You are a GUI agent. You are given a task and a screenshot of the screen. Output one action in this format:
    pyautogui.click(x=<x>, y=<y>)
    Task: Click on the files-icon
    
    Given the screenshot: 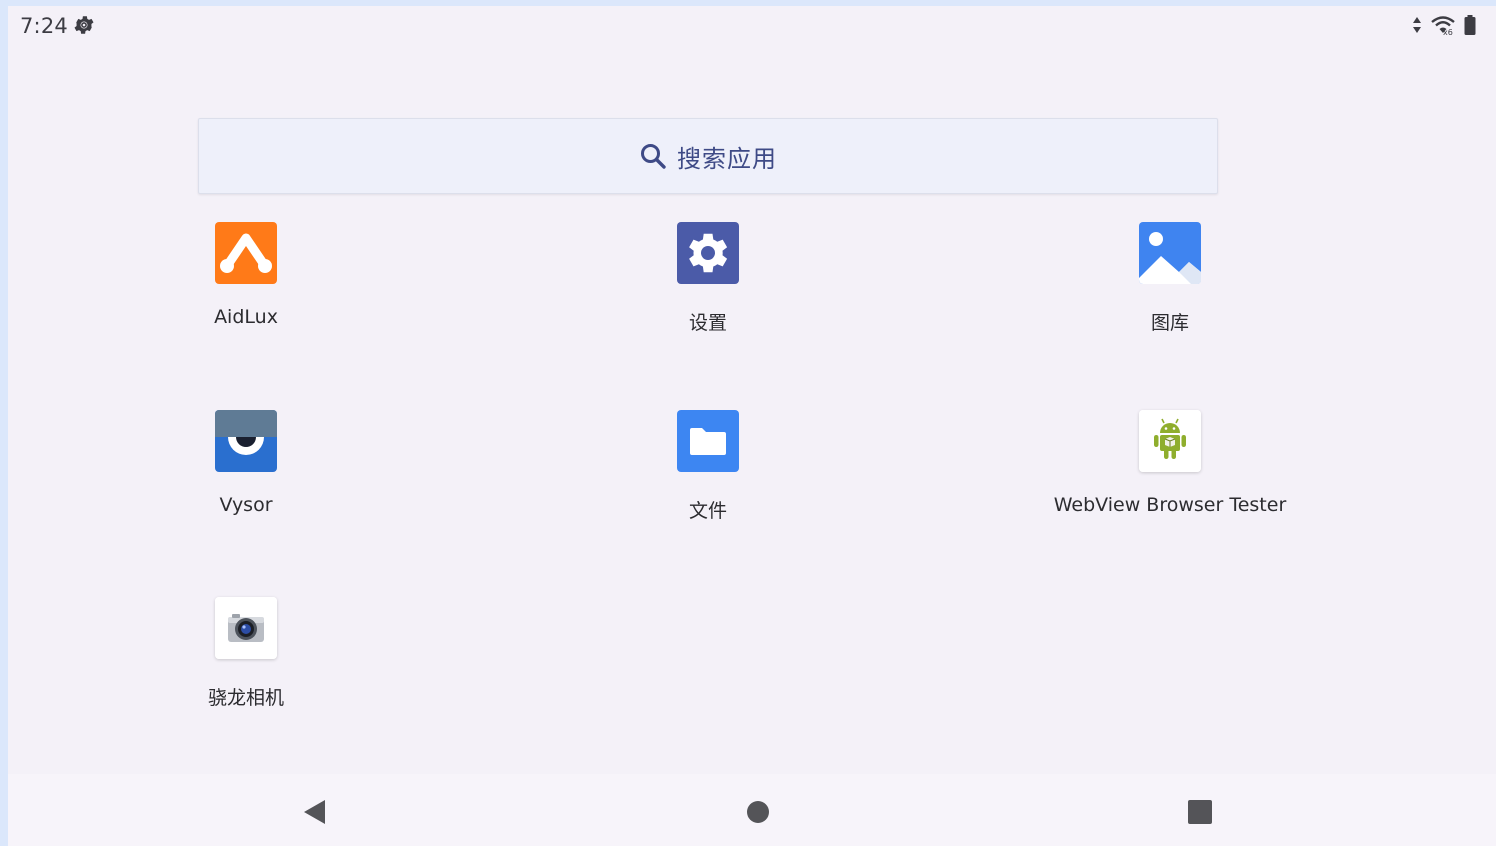 What is the action you would take?
    pyautogui.click(x=708, y=441)
    